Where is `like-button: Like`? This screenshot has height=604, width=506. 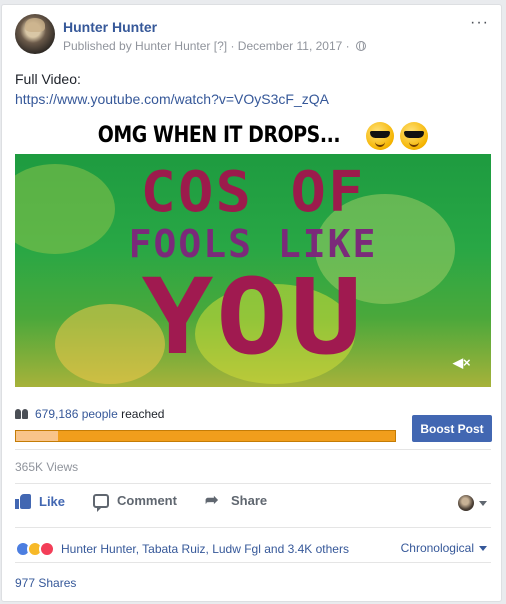
like-button: Like is located at coordinates (40, 501).